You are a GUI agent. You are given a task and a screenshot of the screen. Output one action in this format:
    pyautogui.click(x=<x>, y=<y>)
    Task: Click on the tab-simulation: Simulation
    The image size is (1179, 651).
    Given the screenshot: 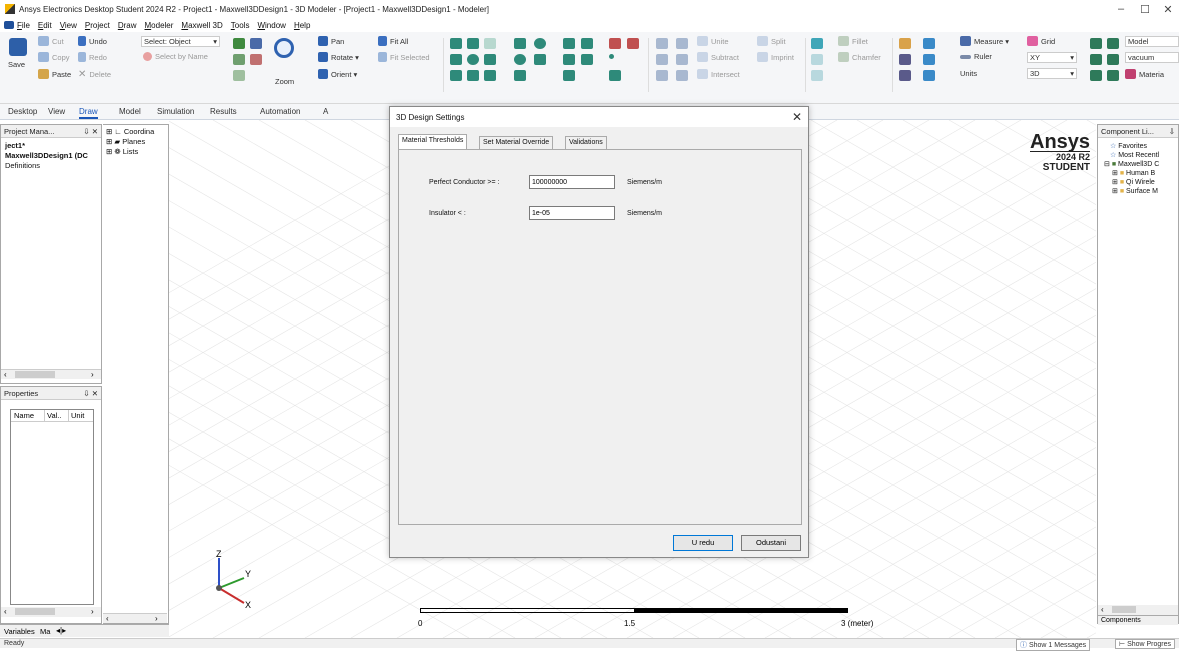 What is the action you would take?
    pyautogui.click(x=175, y=111)
    